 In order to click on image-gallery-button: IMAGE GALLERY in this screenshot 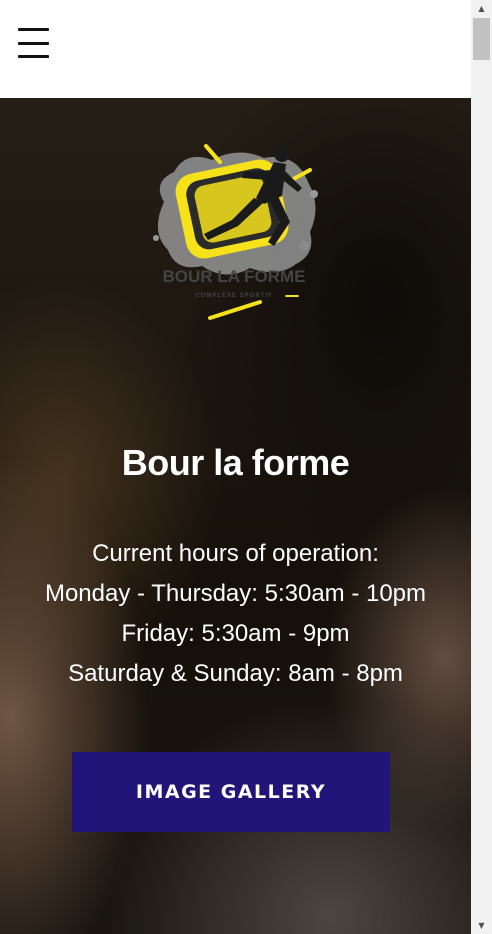, I will do `click(231, 792)`.